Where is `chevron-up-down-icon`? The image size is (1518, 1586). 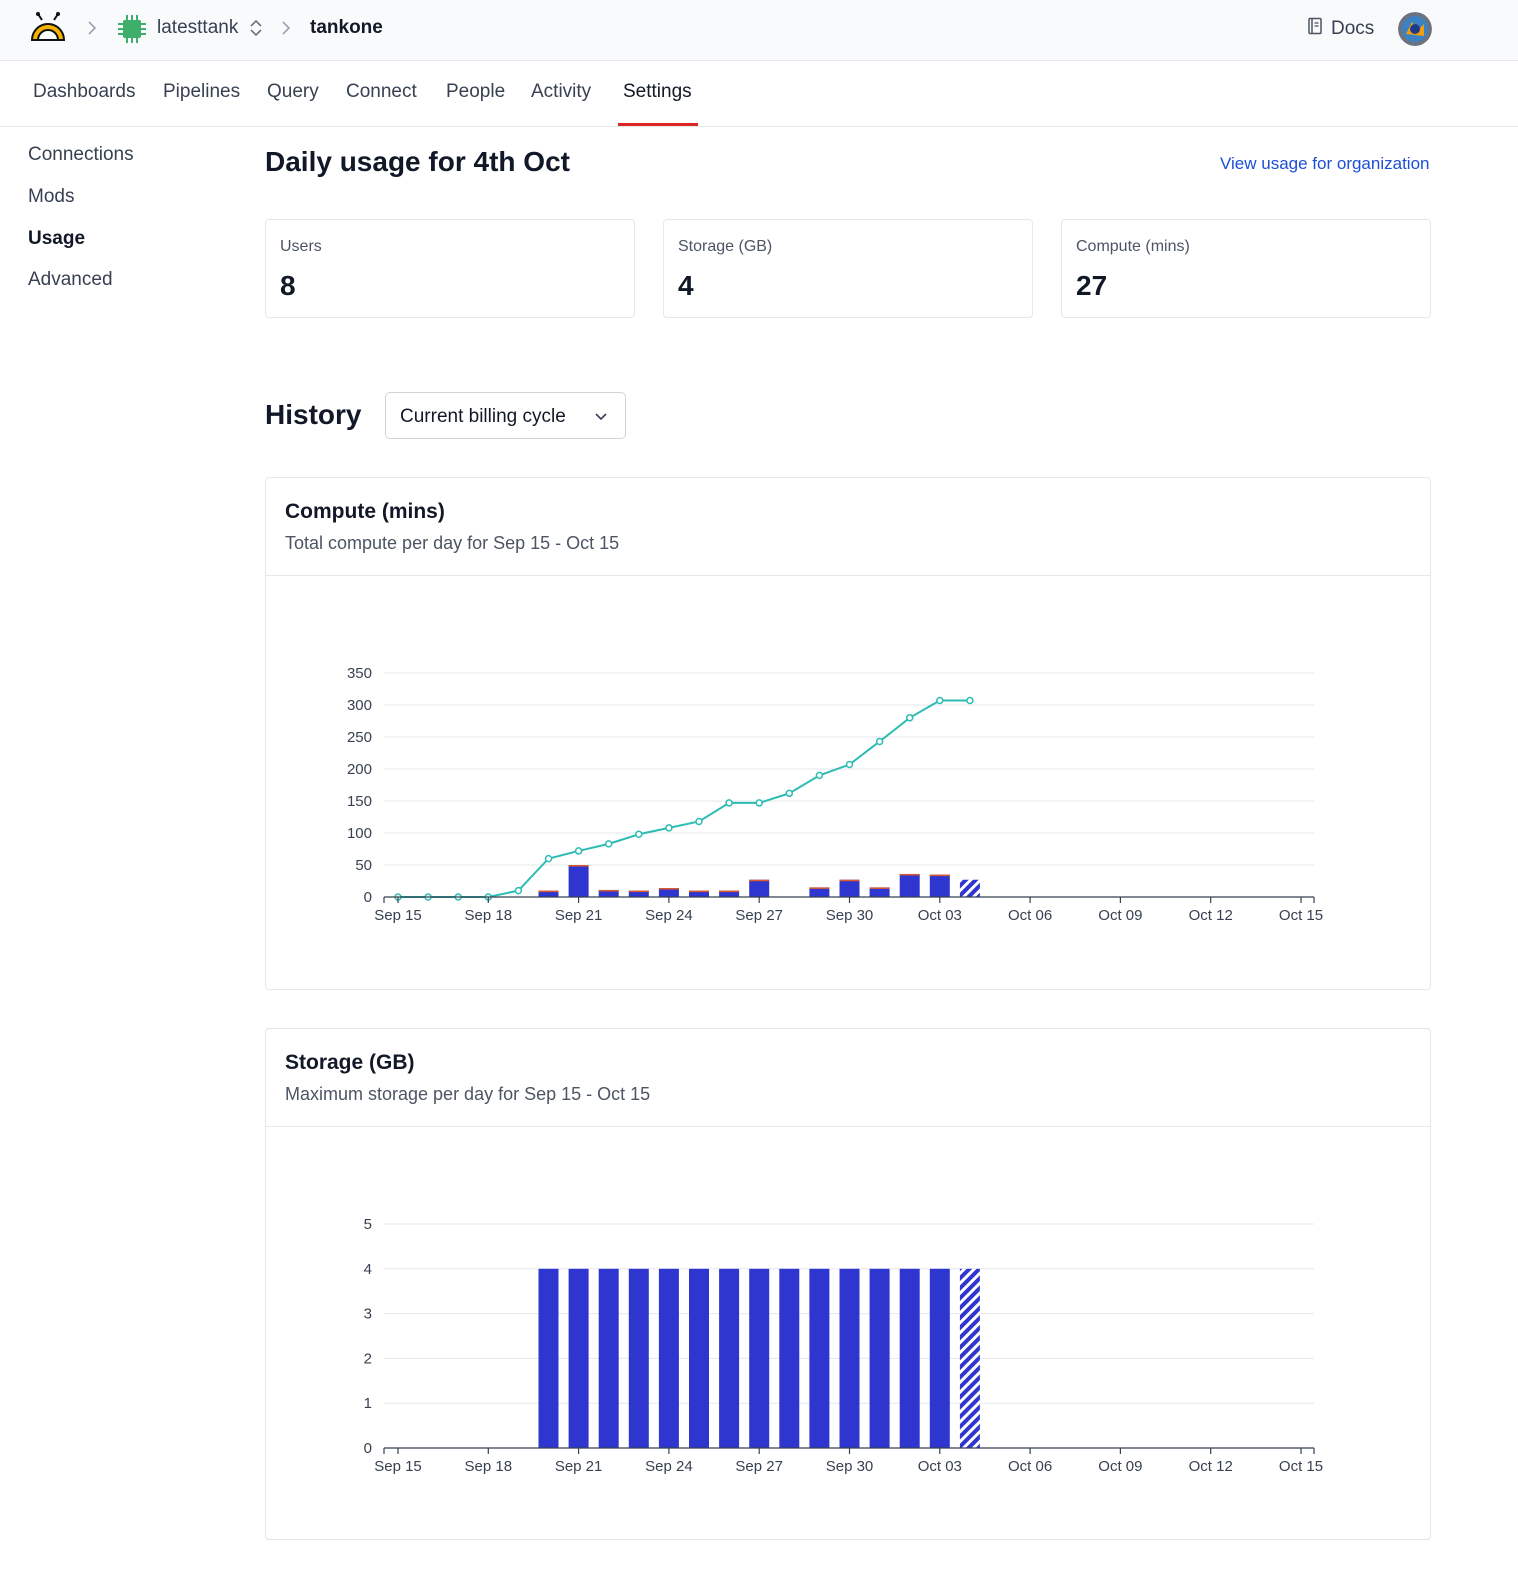
chevron-up-down-icon is located at coordinates (256, 28).